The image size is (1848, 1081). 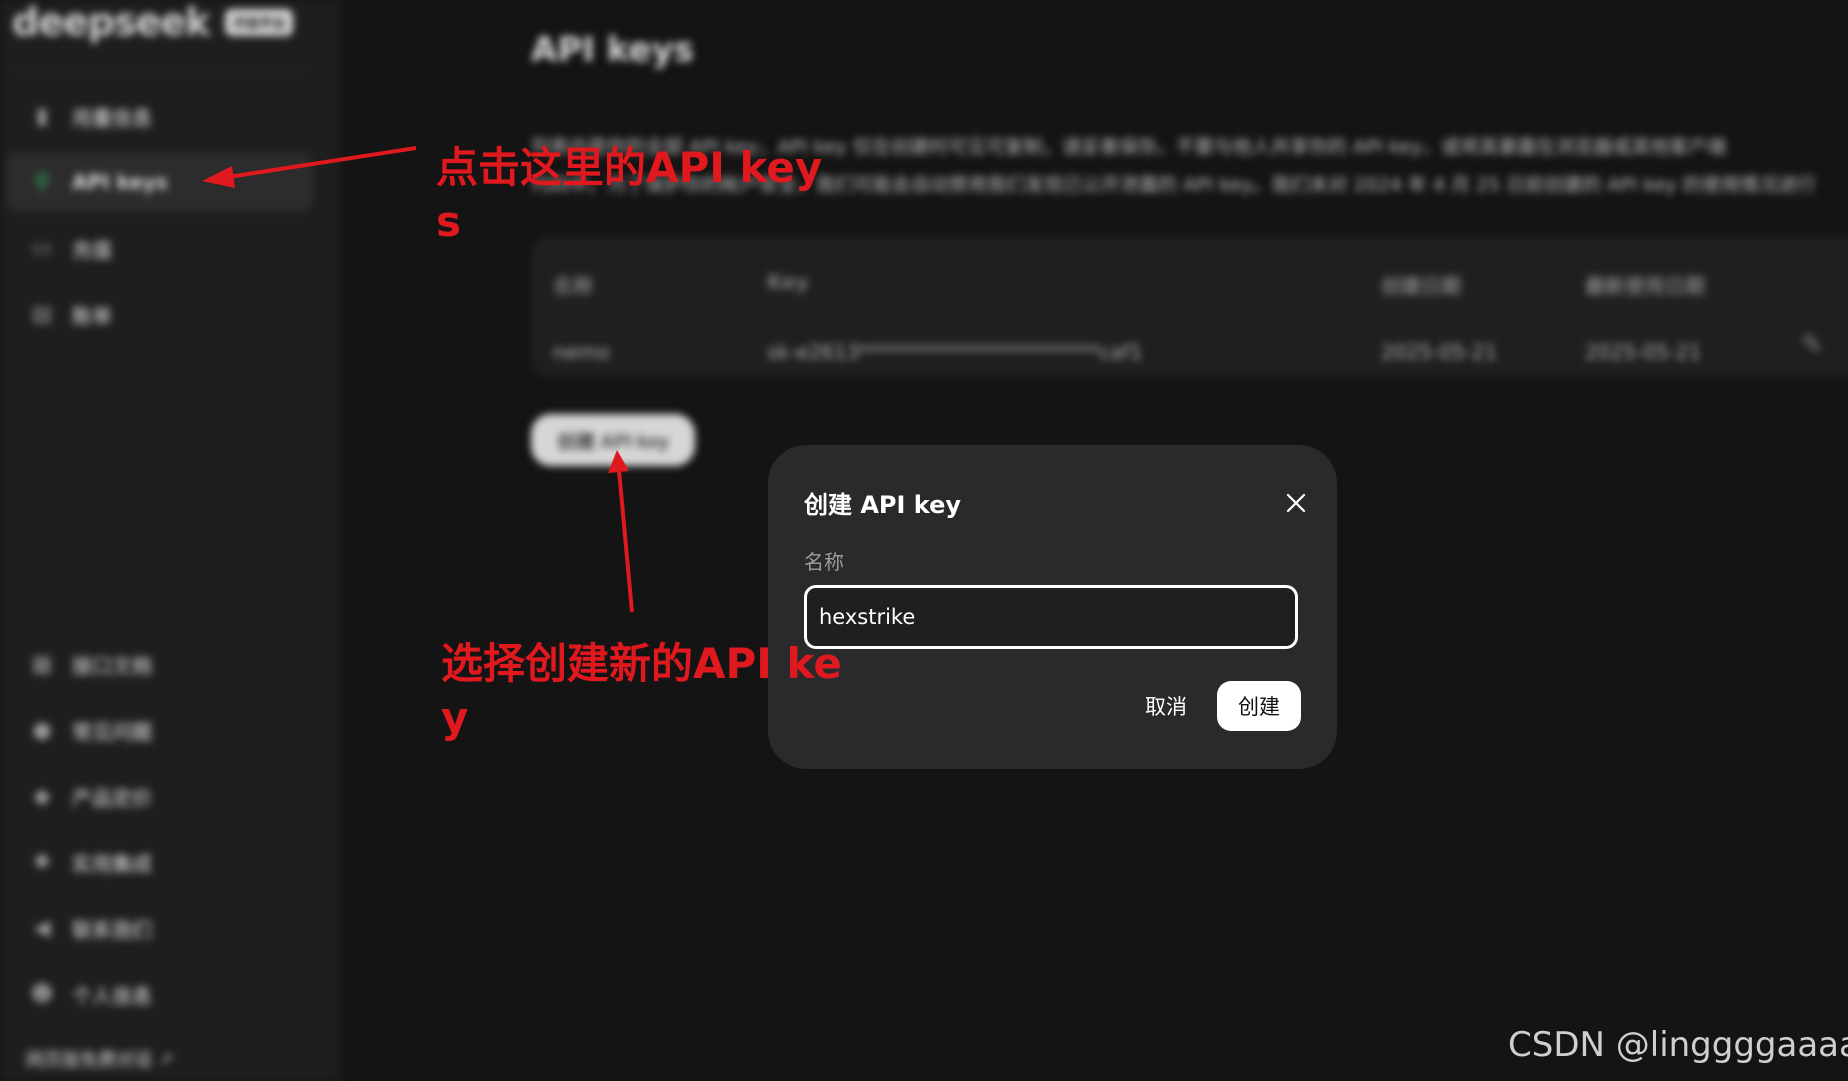 I want to click on annotation-arrows, so click(x=418, y=379).